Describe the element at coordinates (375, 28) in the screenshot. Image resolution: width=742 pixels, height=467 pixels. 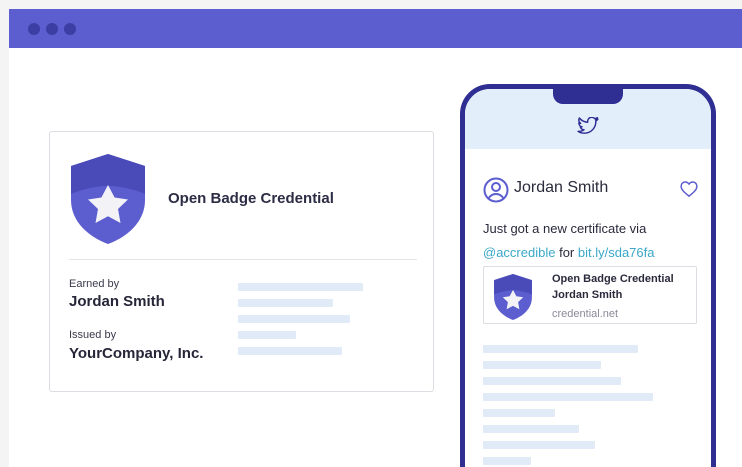
I see `window-titlebar` at that location.